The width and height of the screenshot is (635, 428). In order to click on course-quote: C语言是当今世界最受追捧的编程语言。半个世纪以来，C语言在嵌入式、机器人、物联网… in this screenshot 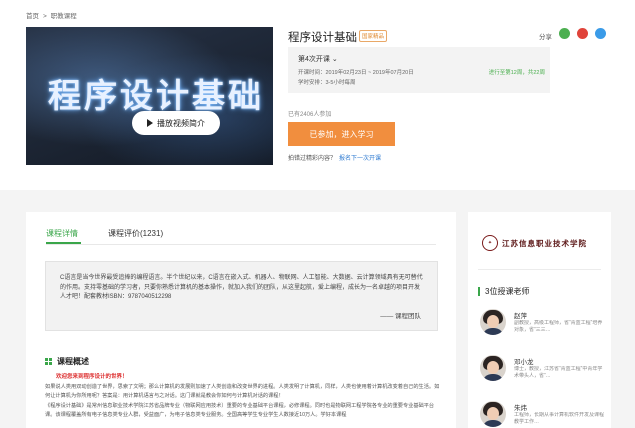, I will do `click(241, 296)`.